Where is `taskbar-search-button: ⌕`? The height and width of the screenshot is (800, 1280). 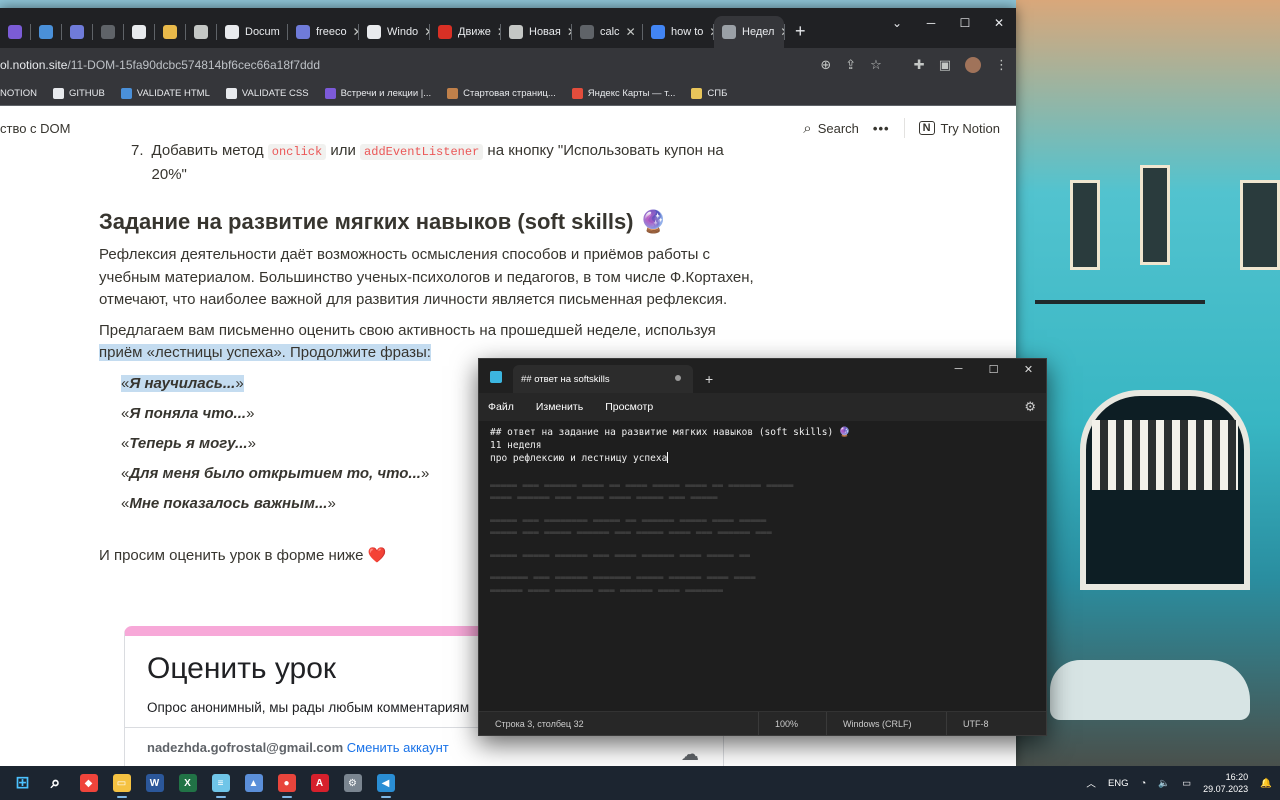 taskbar-search-button: ⌕ is located at coordinates (55, 783).